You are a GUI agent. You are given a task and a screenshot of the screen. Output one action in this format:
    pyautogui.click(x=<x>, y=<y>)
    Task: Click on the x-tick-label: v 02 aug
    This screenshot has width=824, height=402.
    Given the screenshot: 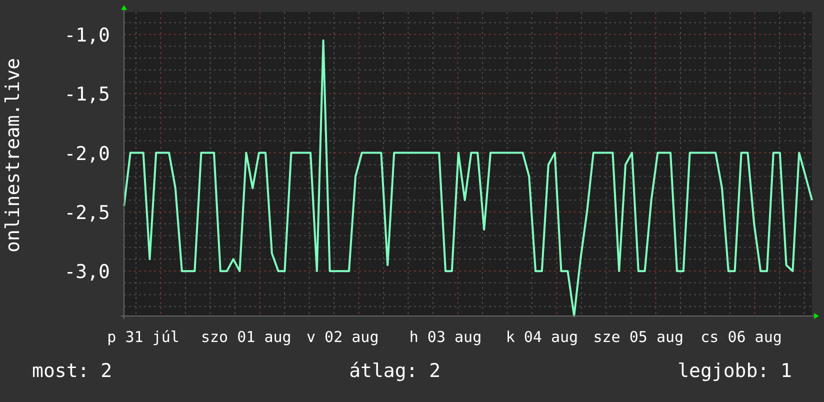 What is the action you would take?
    pyautogui.click(x=342, y=337)
    